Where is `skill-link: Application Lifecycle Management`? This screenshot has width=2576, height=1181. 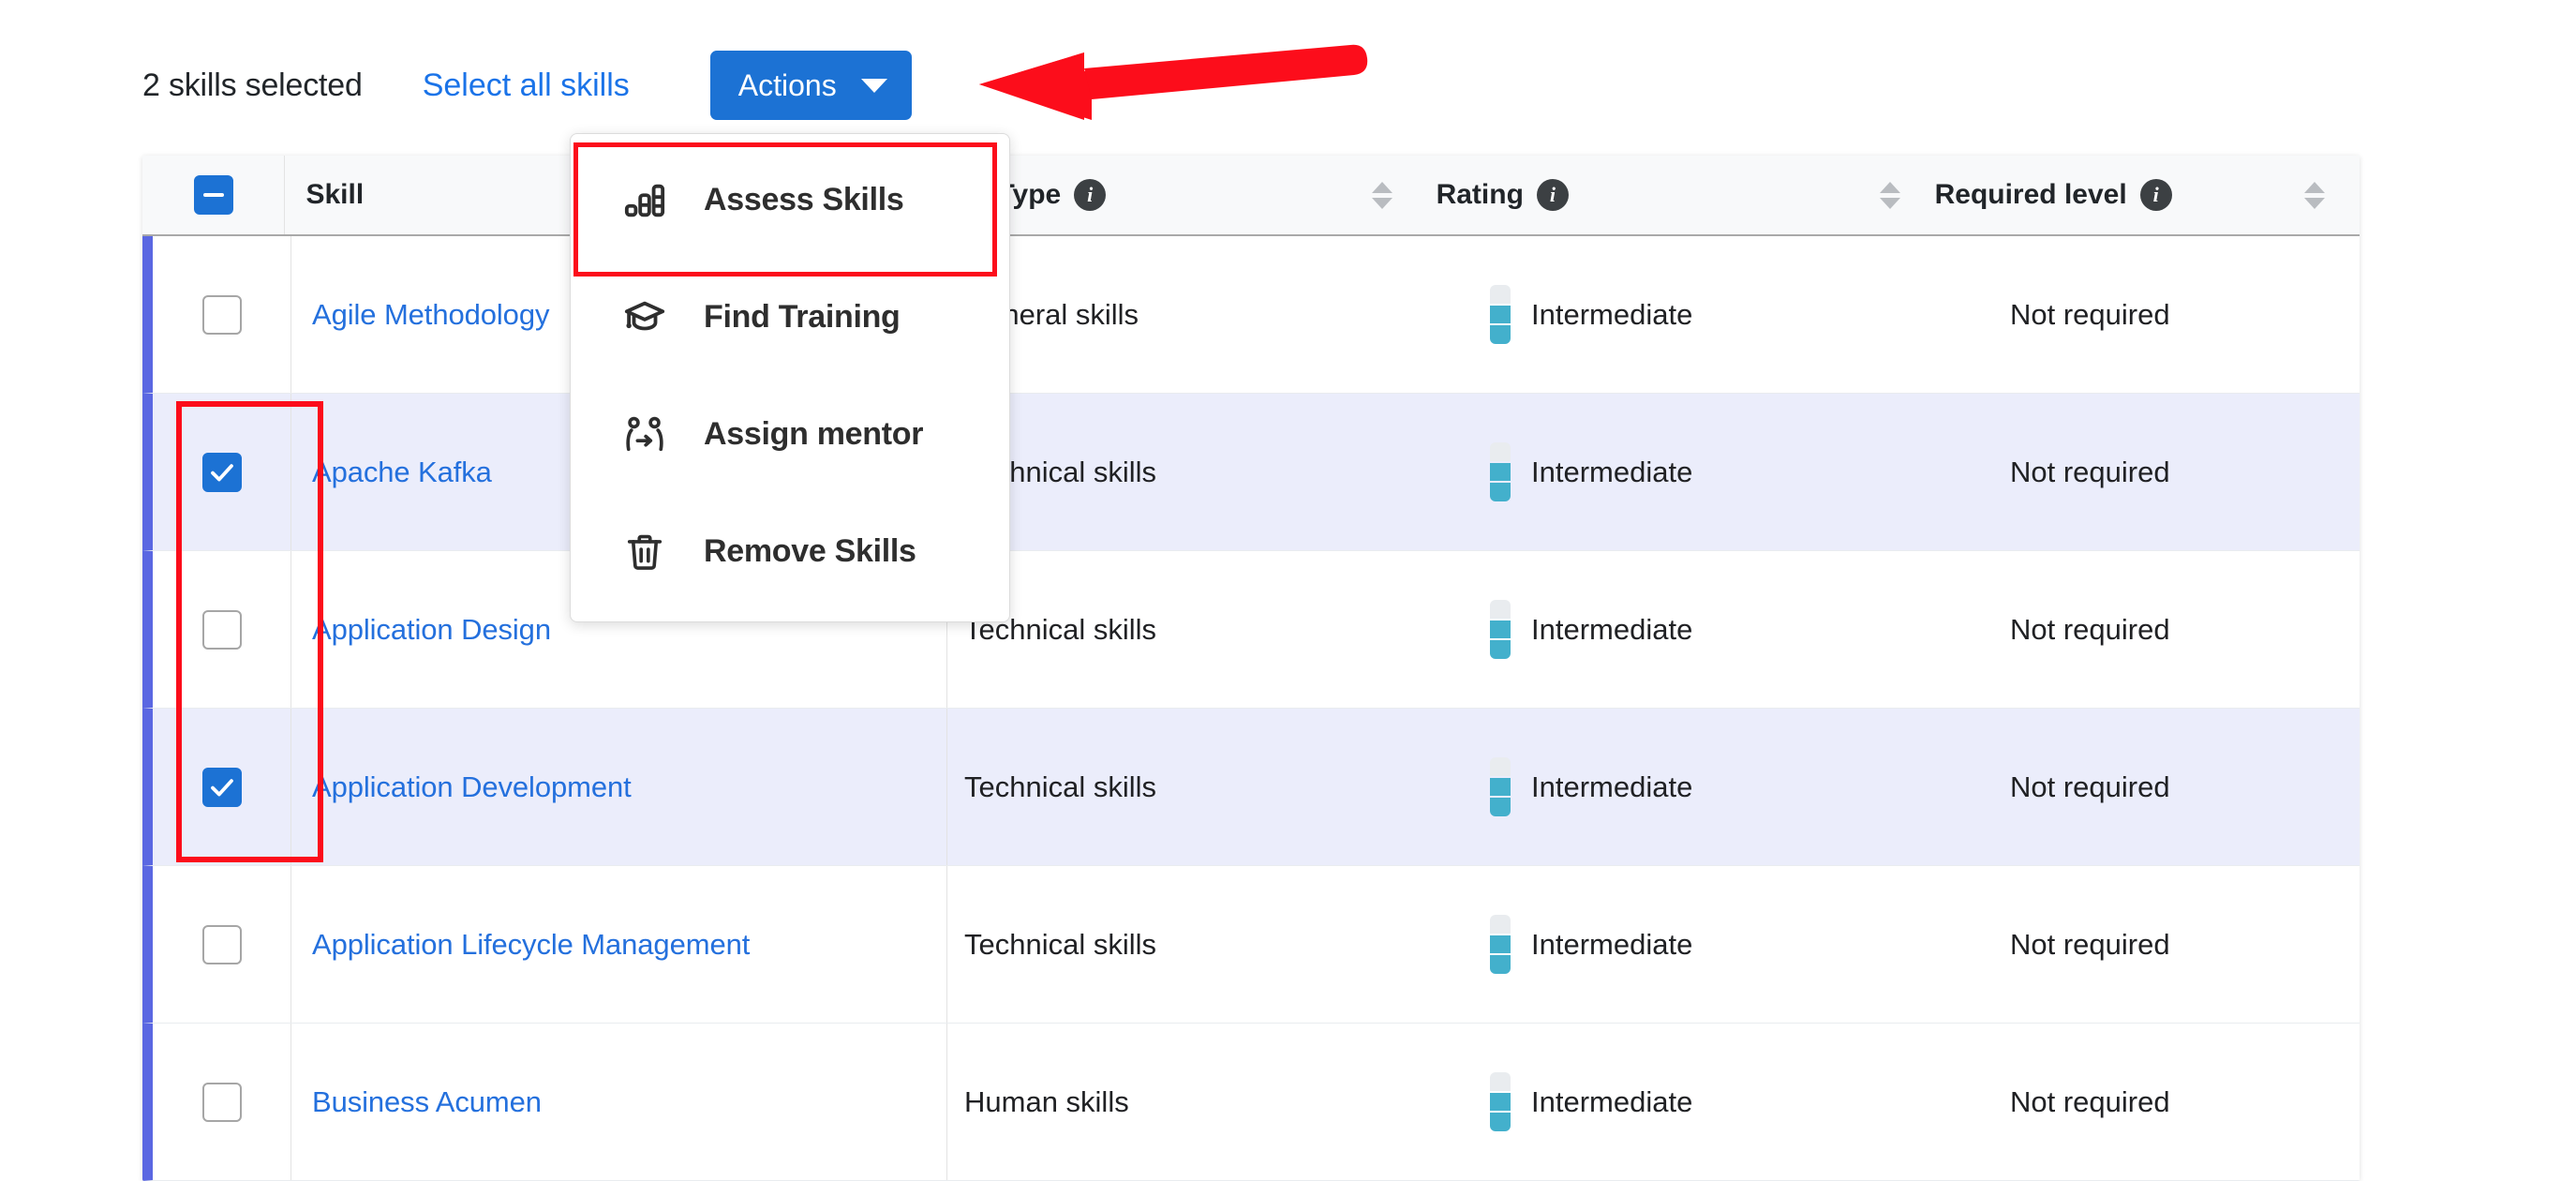
skill-link: Application Lifecycle Management is located at coordinates (531, 945).